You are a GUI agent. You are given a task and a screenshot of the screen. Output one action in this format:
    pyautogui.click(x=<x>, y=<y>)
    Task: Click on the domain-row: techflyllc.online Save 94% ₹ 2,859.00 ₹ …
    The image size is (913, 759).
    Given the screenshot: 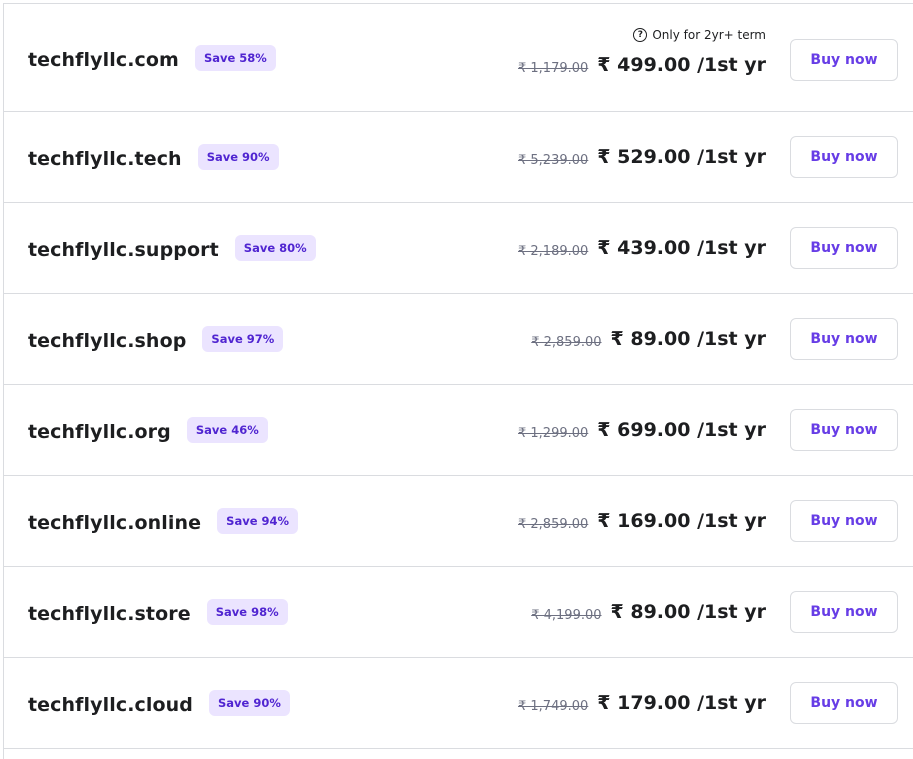 What is the action you would take?
    pyautogui.click(x=458, y=521)
    